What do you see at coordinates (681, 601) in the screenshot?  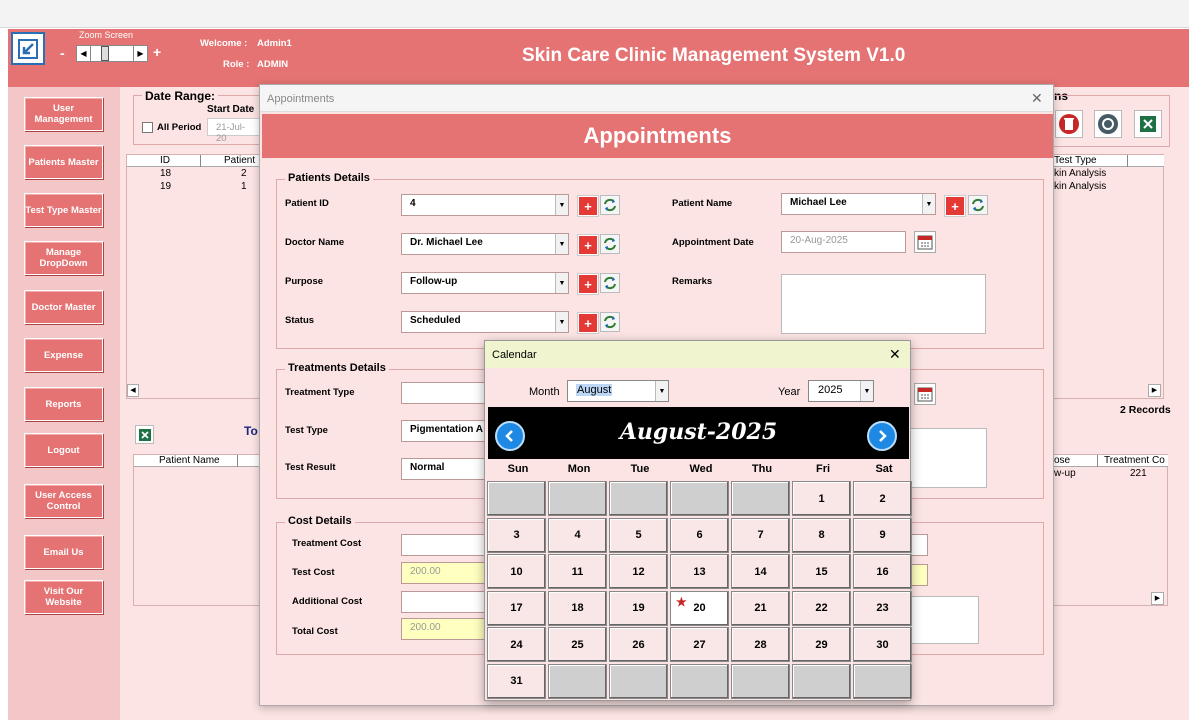 I see `selected-date-star-icon: ★` at bounding box center [681, 601].